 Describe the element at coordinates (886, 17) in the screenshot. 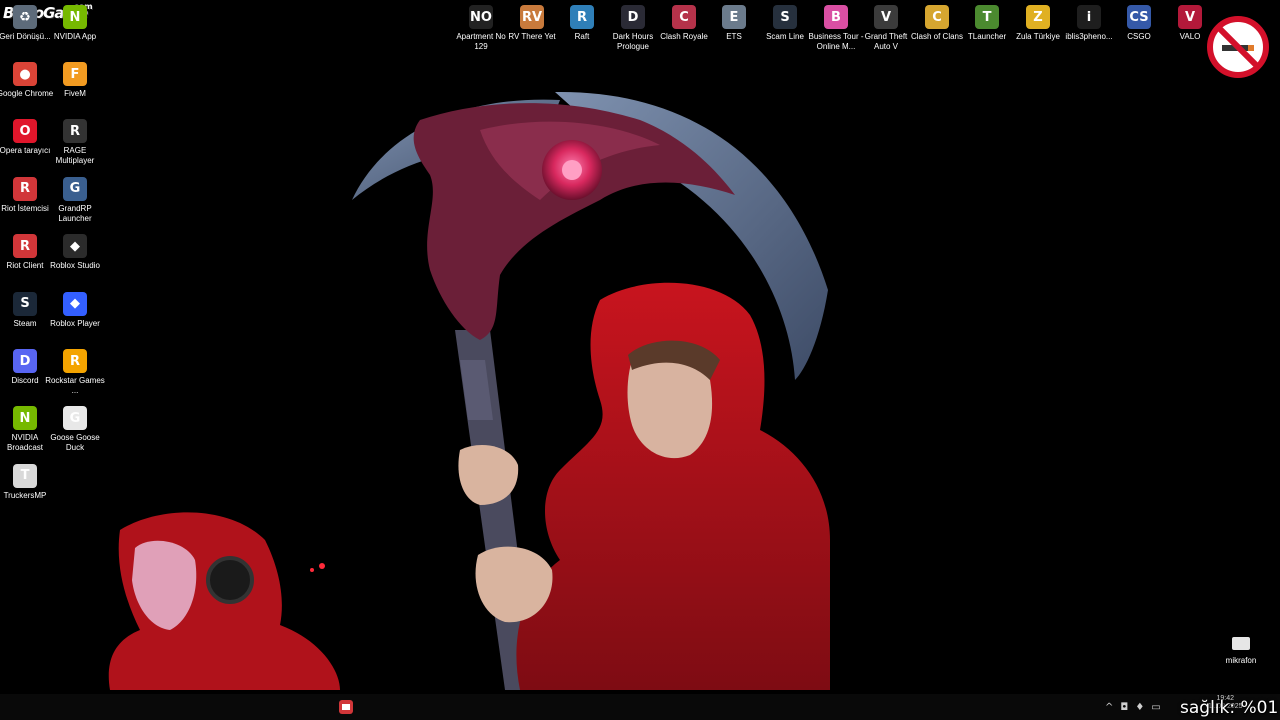

I see `gta-v-icon: V` at that location.